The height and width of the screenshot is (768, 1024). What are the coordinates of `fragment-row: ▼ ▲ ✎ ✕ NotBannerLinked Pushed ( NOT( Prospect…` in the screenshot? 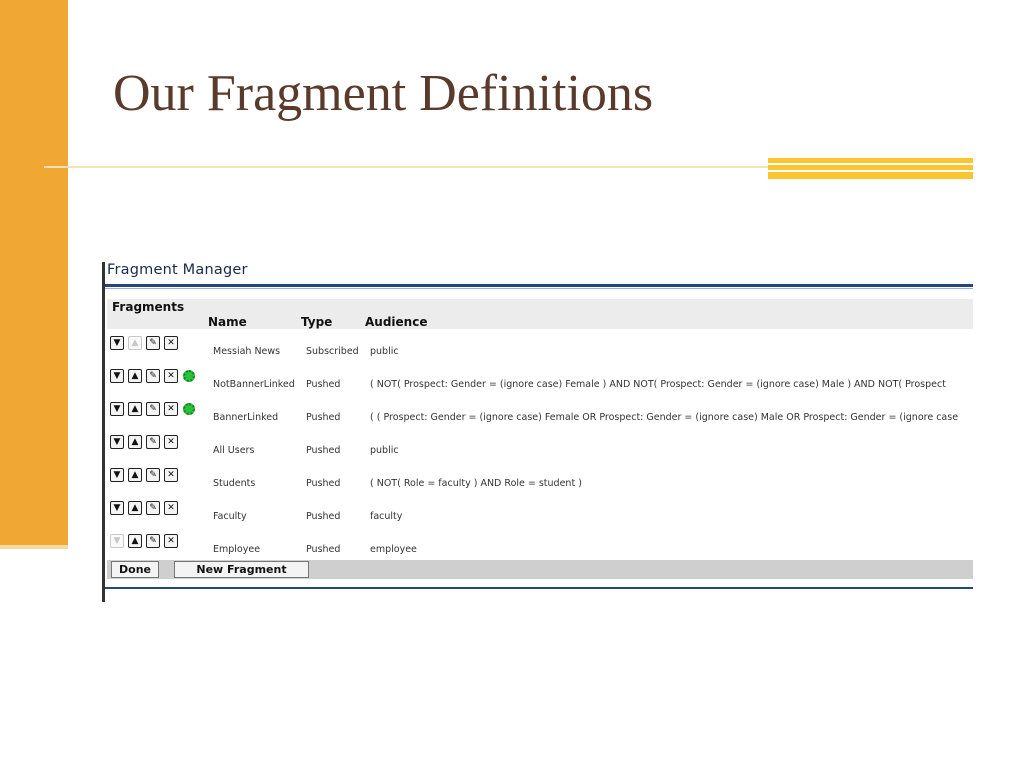 It's located at (540, 378).